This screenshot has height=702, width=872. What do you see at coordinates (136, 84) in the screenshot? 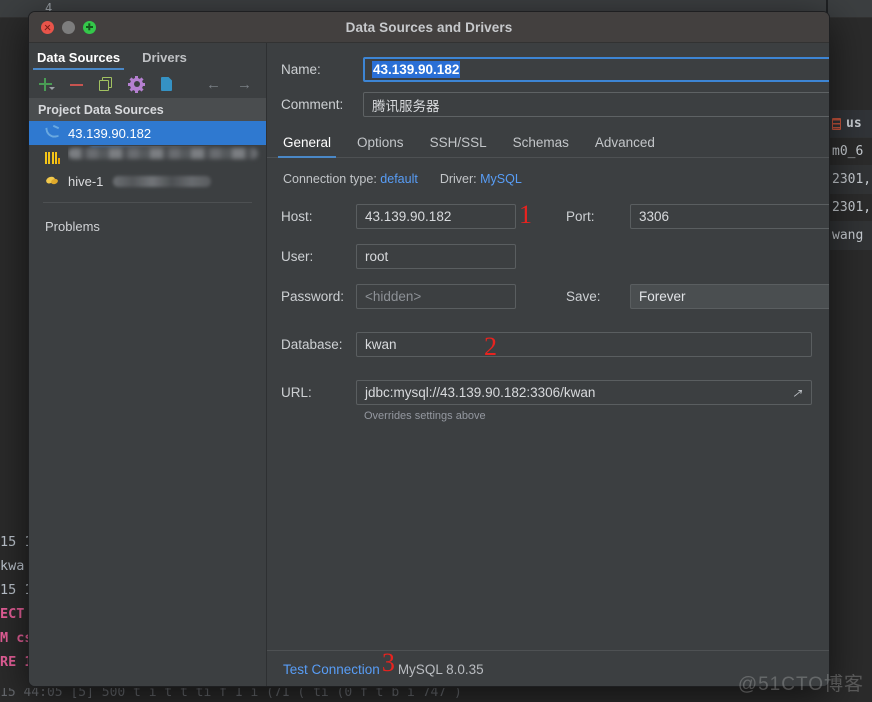
I see `properties-icon` at bounding box center [136, 84].